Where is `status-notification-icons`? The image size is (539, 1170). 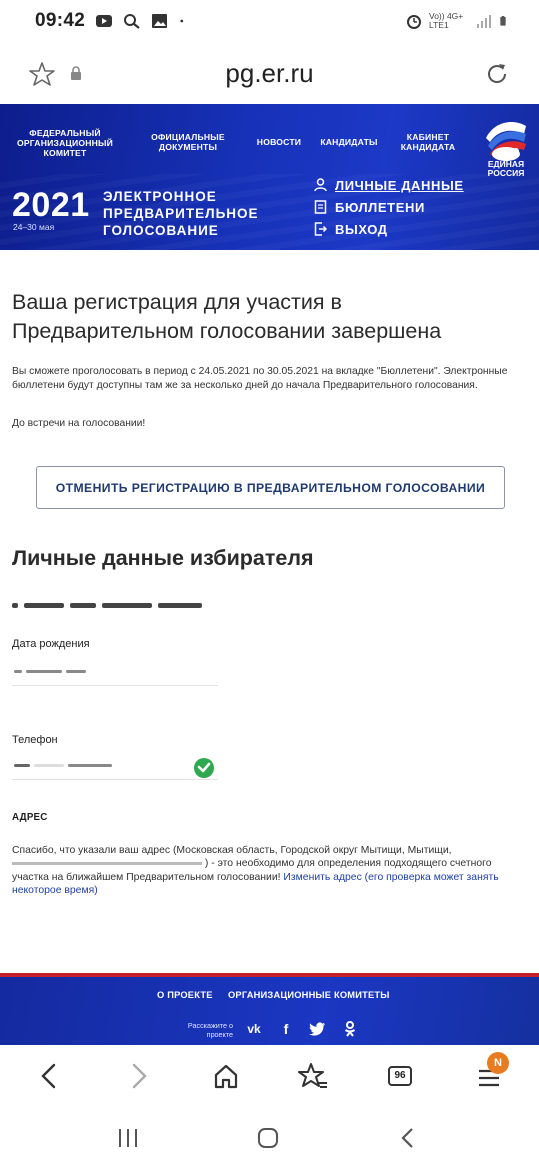 status-notification-icons is located at coordinates (142, 21).